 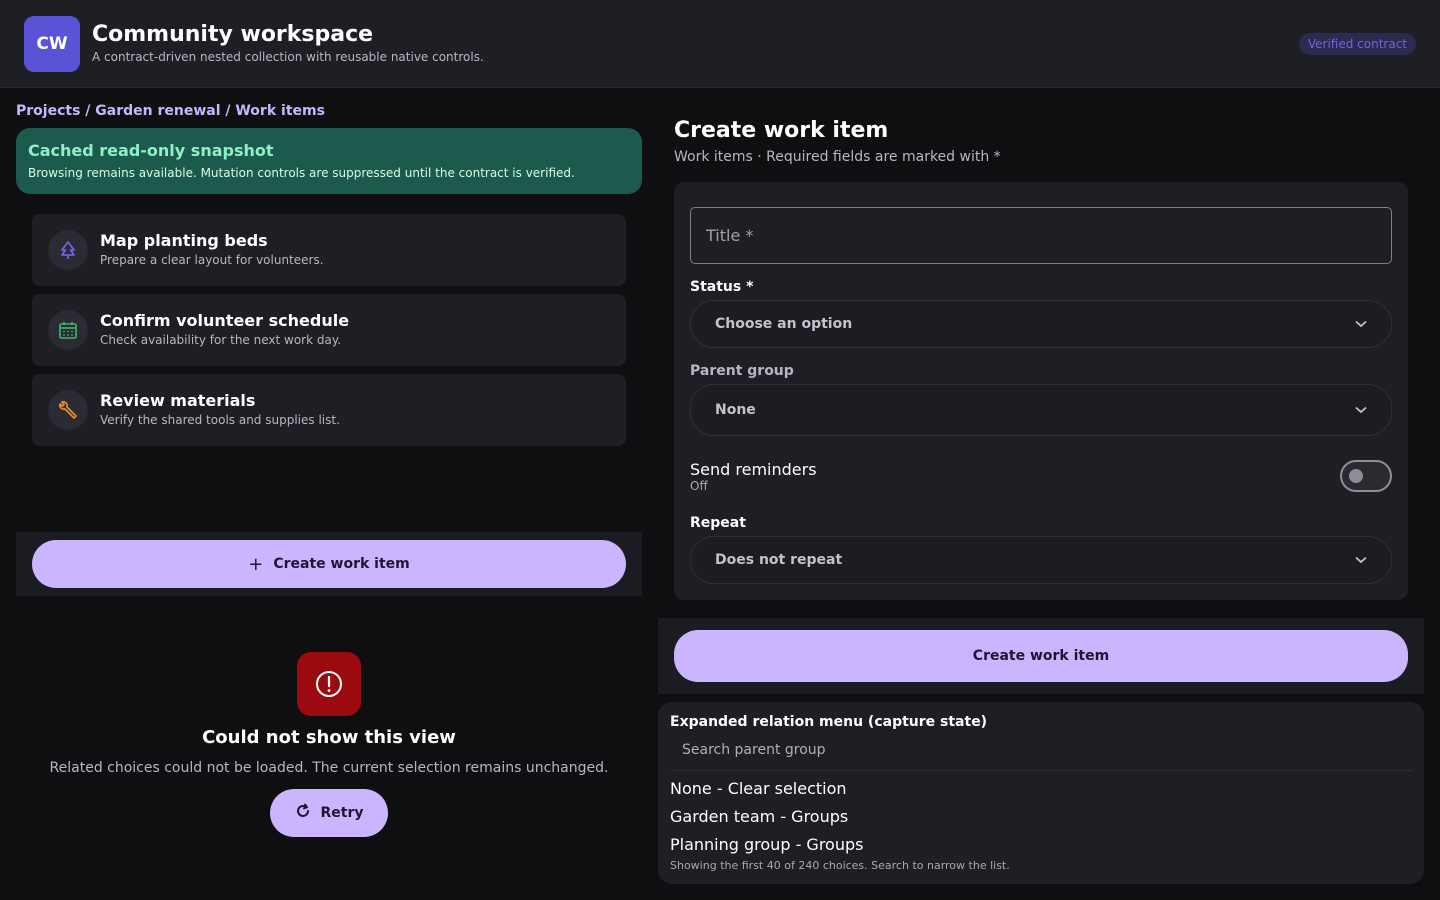 I want to click on reminders-toggle, so click(x=1366, y=476).